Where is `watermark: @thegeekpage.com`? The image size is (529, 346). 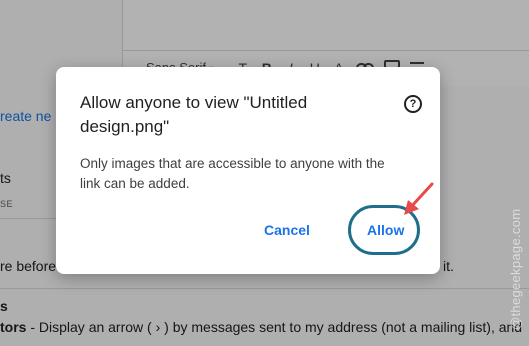
watermark: @thegeekpage.com is located at coordinates (515, 269).